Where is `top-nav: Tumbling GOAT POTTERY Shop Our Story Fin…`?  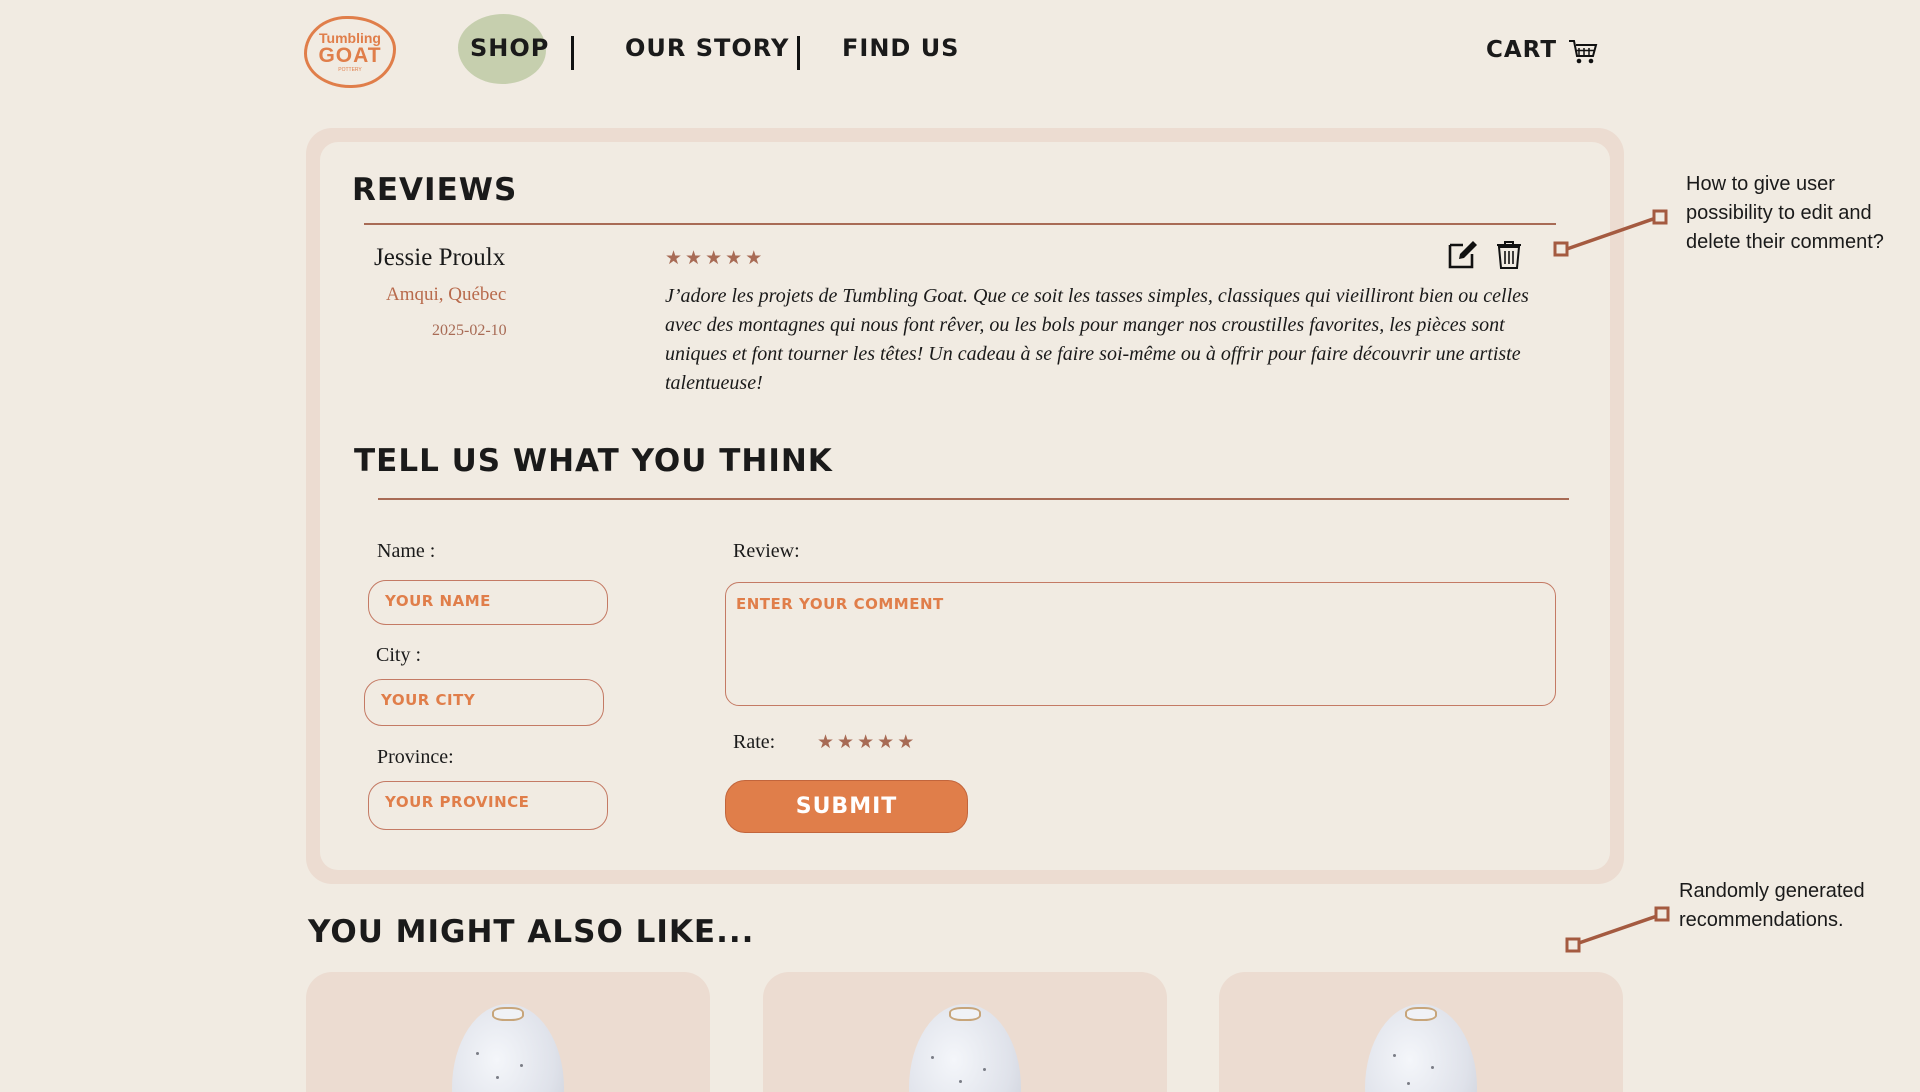 top-nav: Tumbling GOAT POTTERY Shop Our Story Fin… is located at coordinates (960, 50).